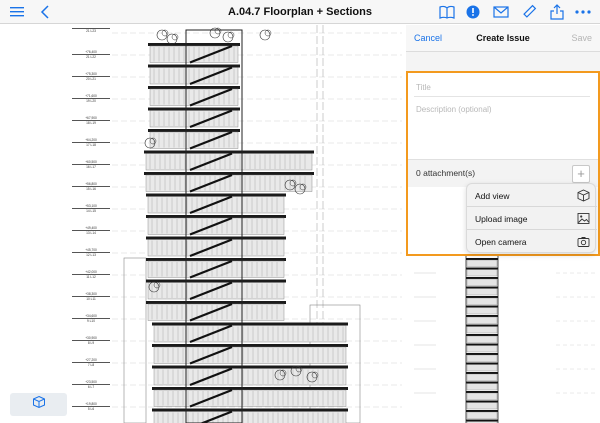 The height and width of the screenshot is (423, 600). What do you see at coordinates (91, 365) in the screenshot?
I see `level-name: 7 L8` at bounding box center [91, 365].